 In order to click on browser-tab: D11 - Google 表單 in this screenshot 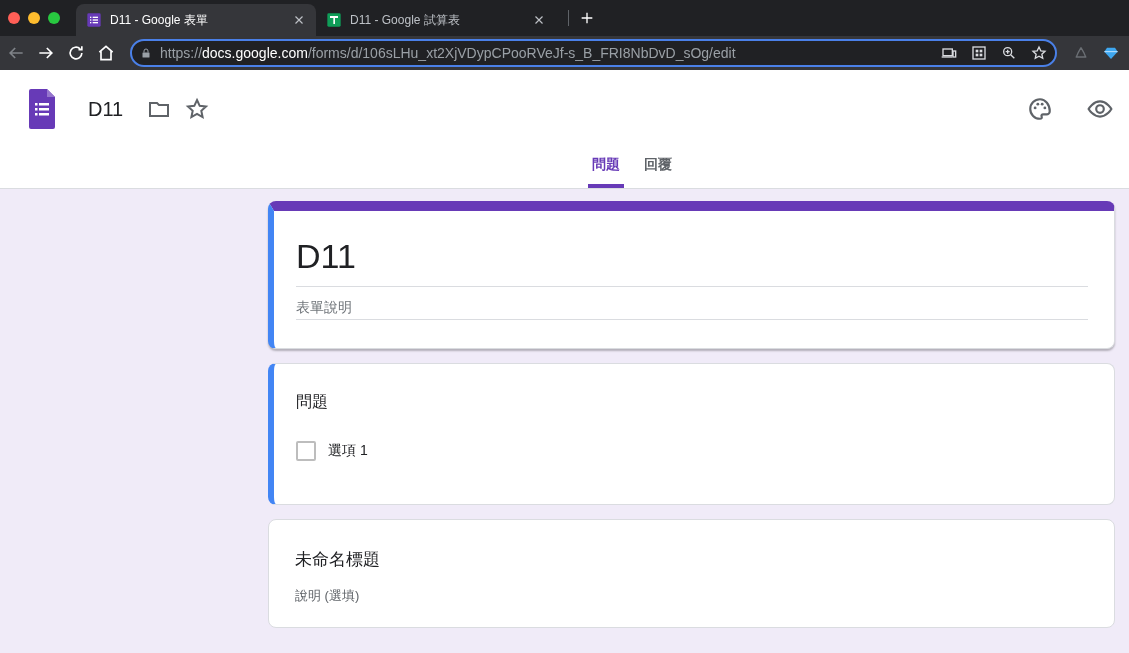, I will do `click(196, 20)`.